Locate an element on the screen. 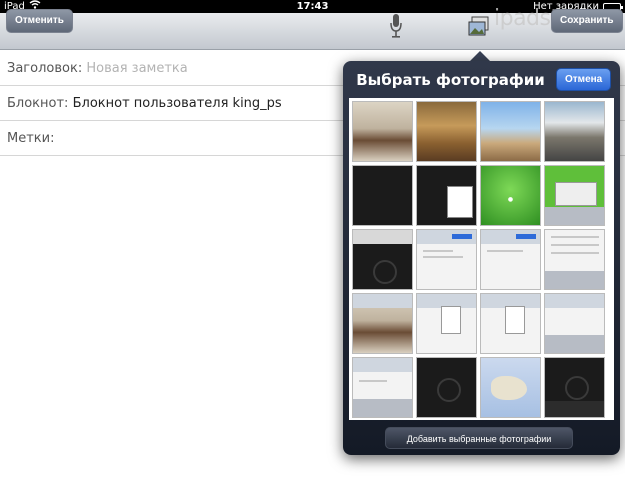 Image resolution: width=625 pixels, height=480 pixels. evernote-logo: ● is located at coordinates (510, 199).